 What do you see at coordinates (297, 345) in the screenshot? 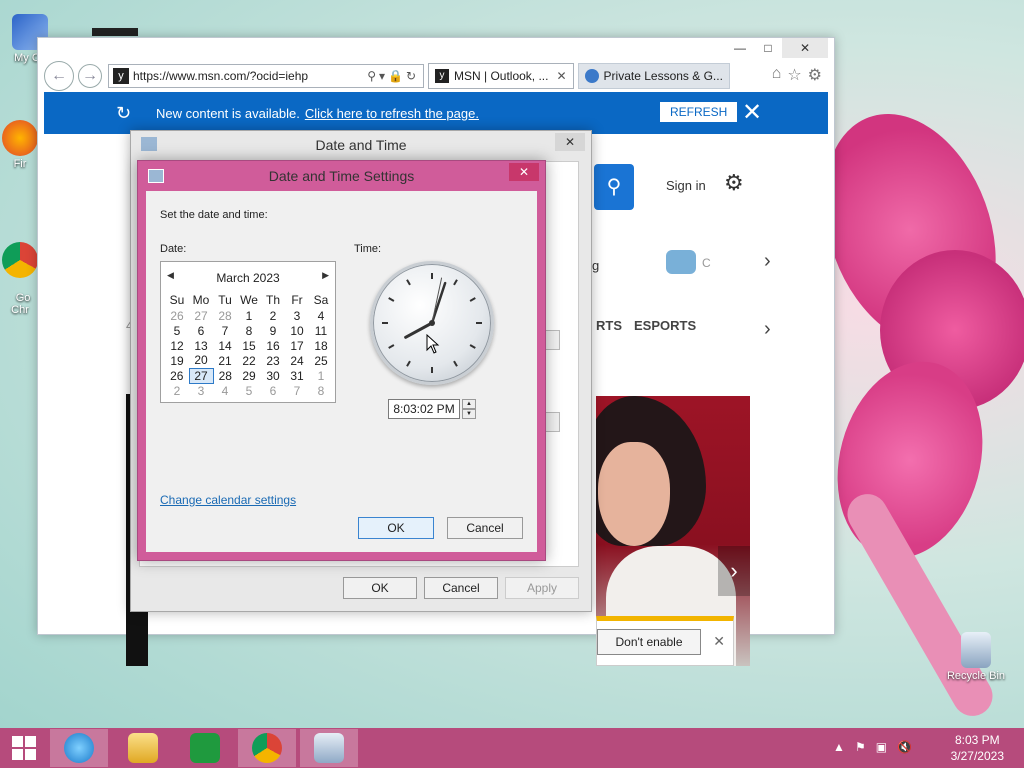
I see `calendar-day: 17` at bounding box center [297, 345].